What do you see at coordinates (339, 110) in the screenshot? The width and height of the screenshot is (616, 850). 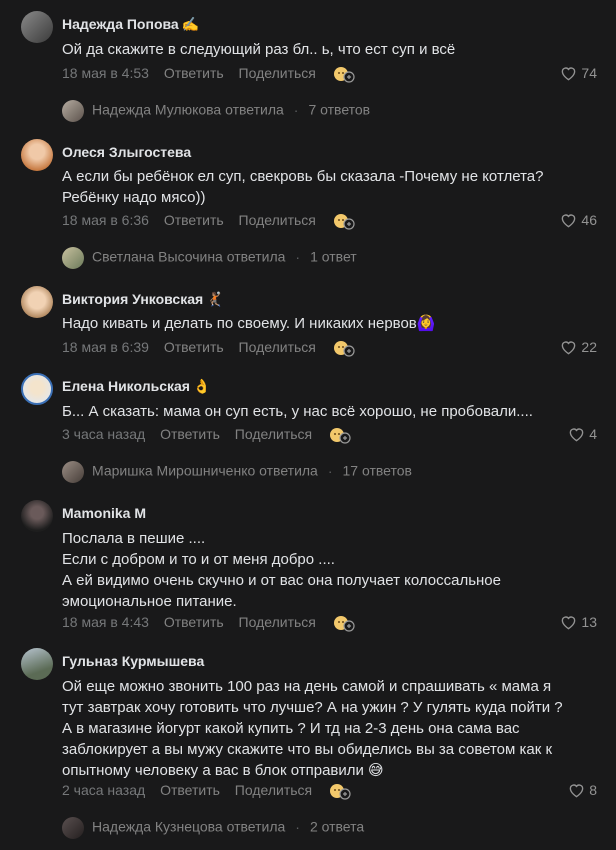 I see `thread-count: 7 ответов` at bounding box center [339, 110].